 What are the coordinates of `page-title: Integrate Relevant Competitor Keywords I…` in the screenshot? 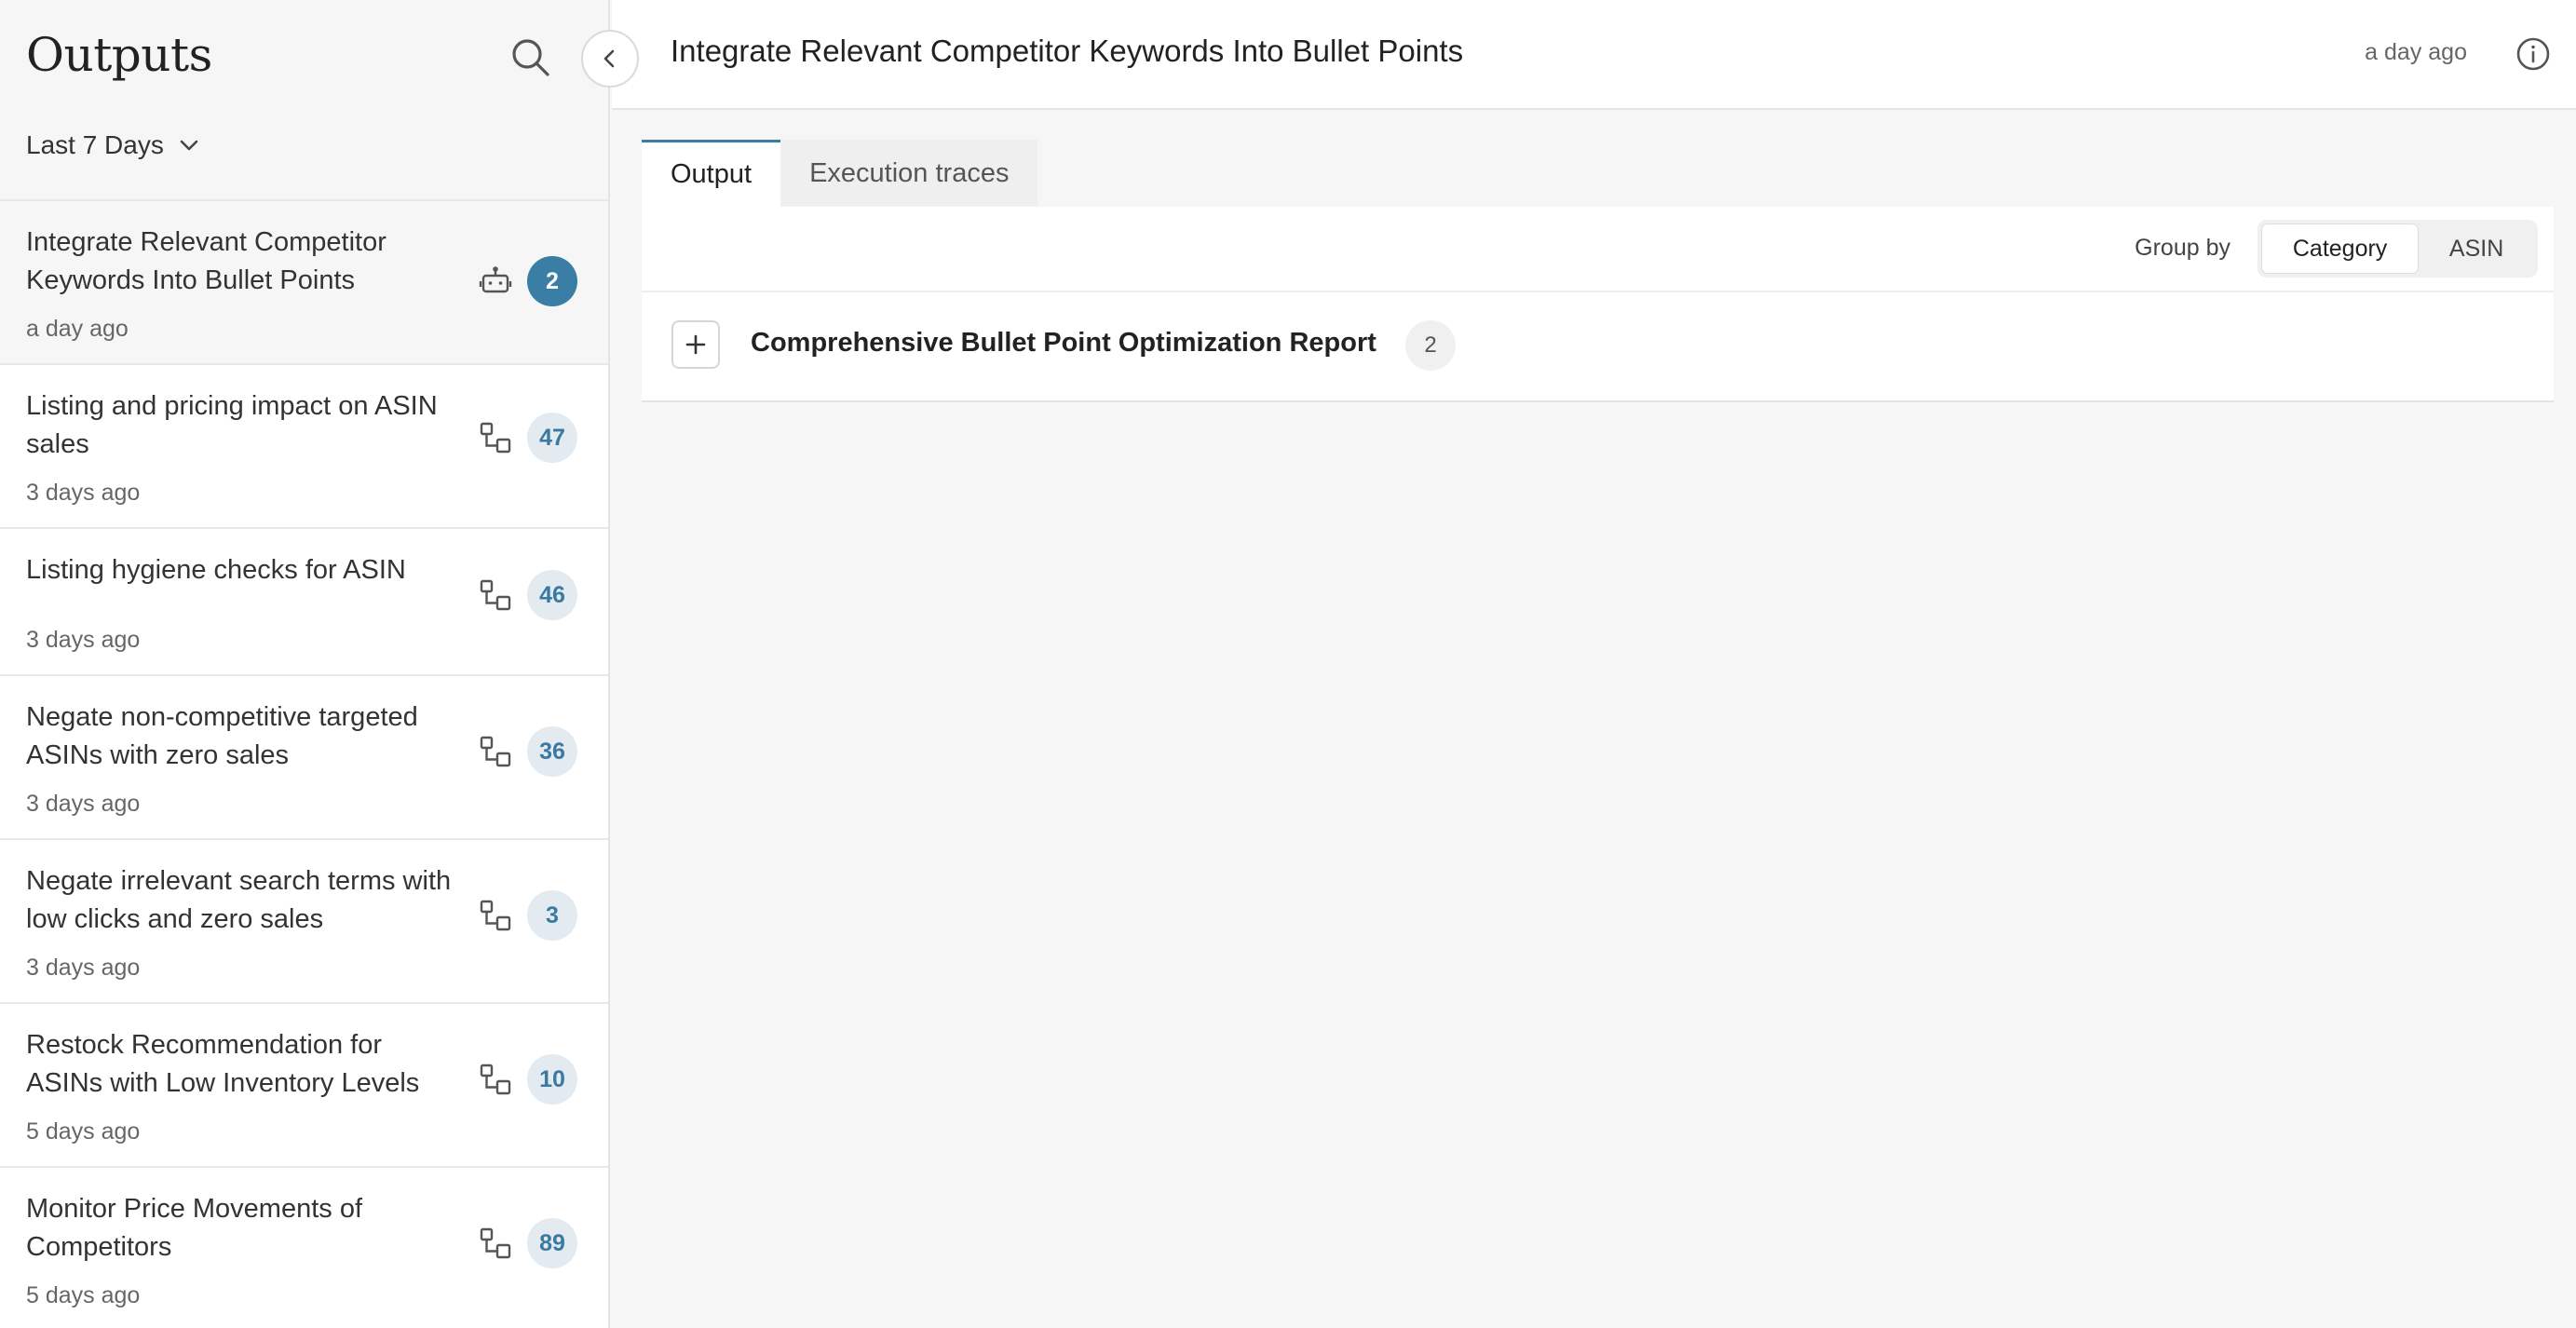 It's located at (1067, 51).